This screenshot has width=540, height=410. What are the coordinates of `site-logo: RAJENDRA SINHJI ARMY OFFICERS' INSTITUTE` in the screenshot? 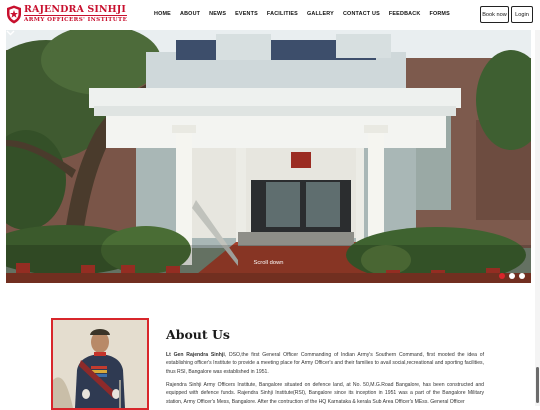 It's located at (67, 15).